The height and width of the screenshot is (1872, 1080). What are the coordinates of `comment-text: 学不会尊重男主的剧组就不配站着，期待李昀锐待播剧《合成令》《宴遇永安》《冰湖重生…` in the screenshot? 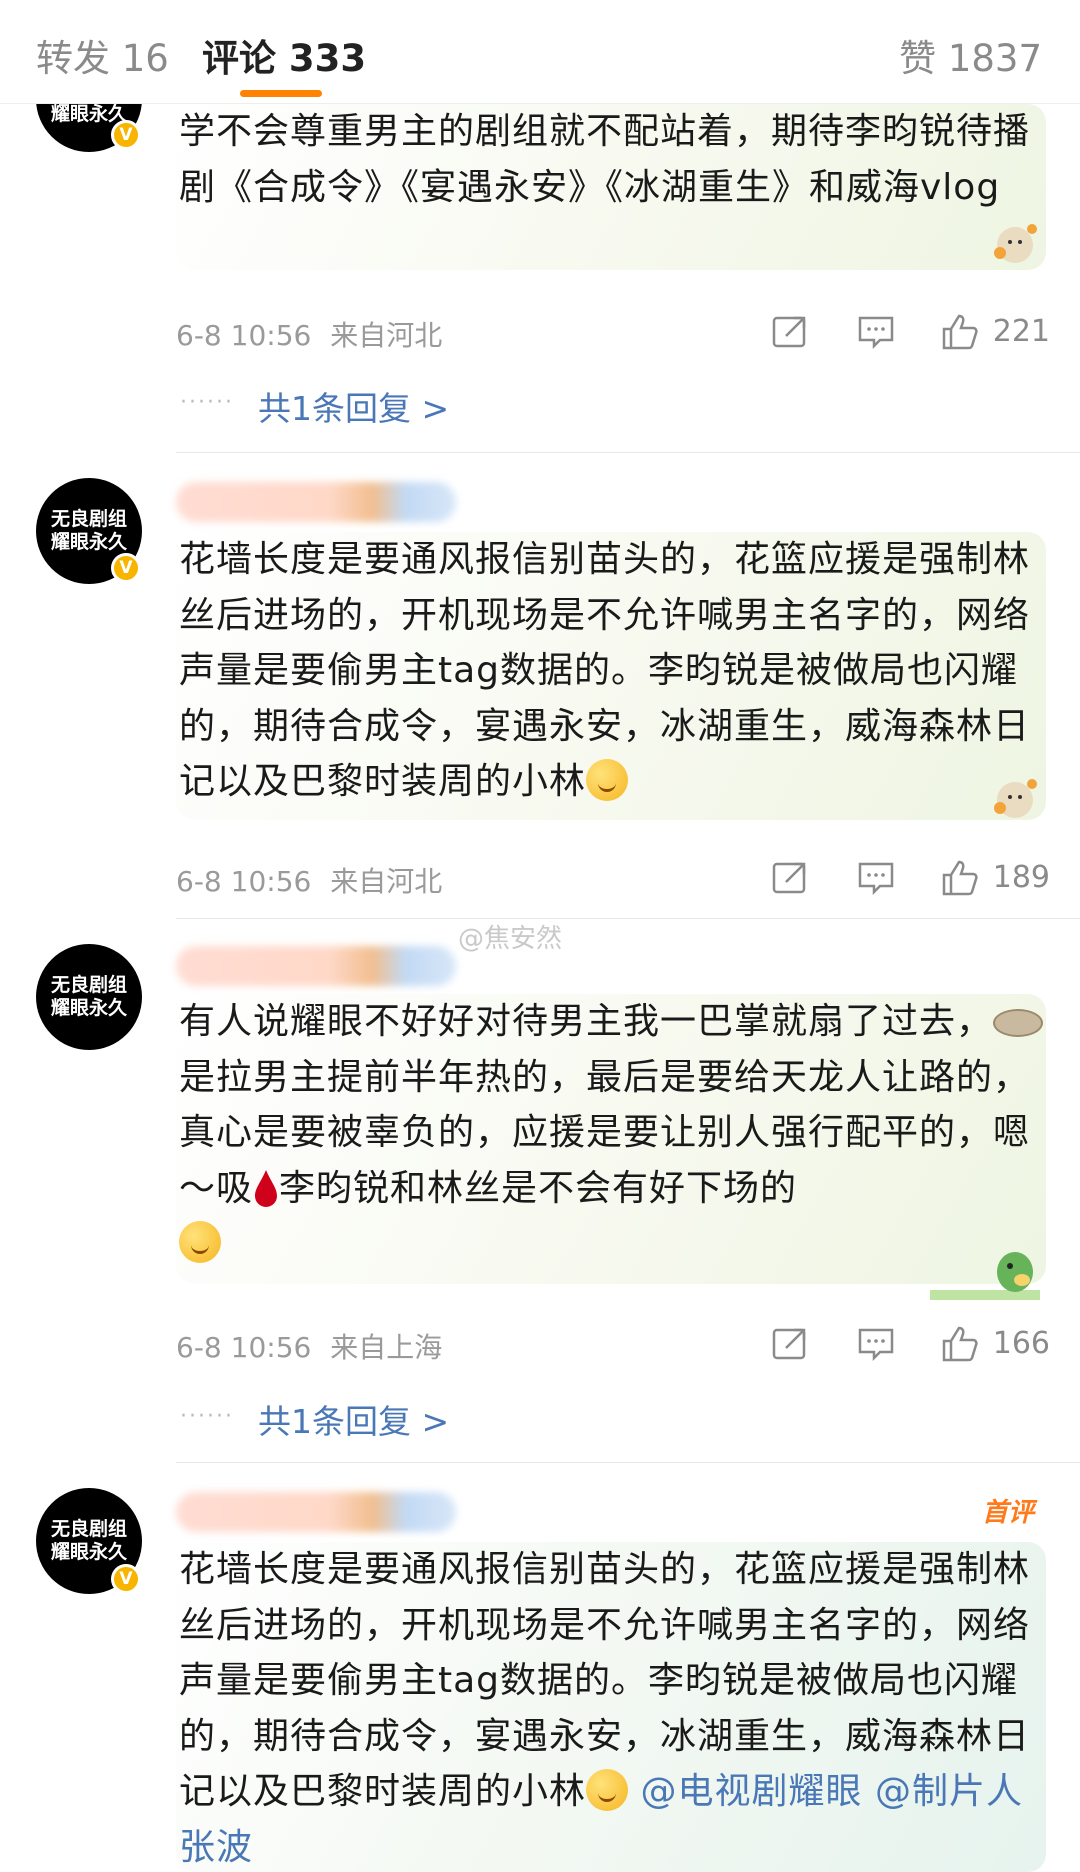 It's located at (605, 159).